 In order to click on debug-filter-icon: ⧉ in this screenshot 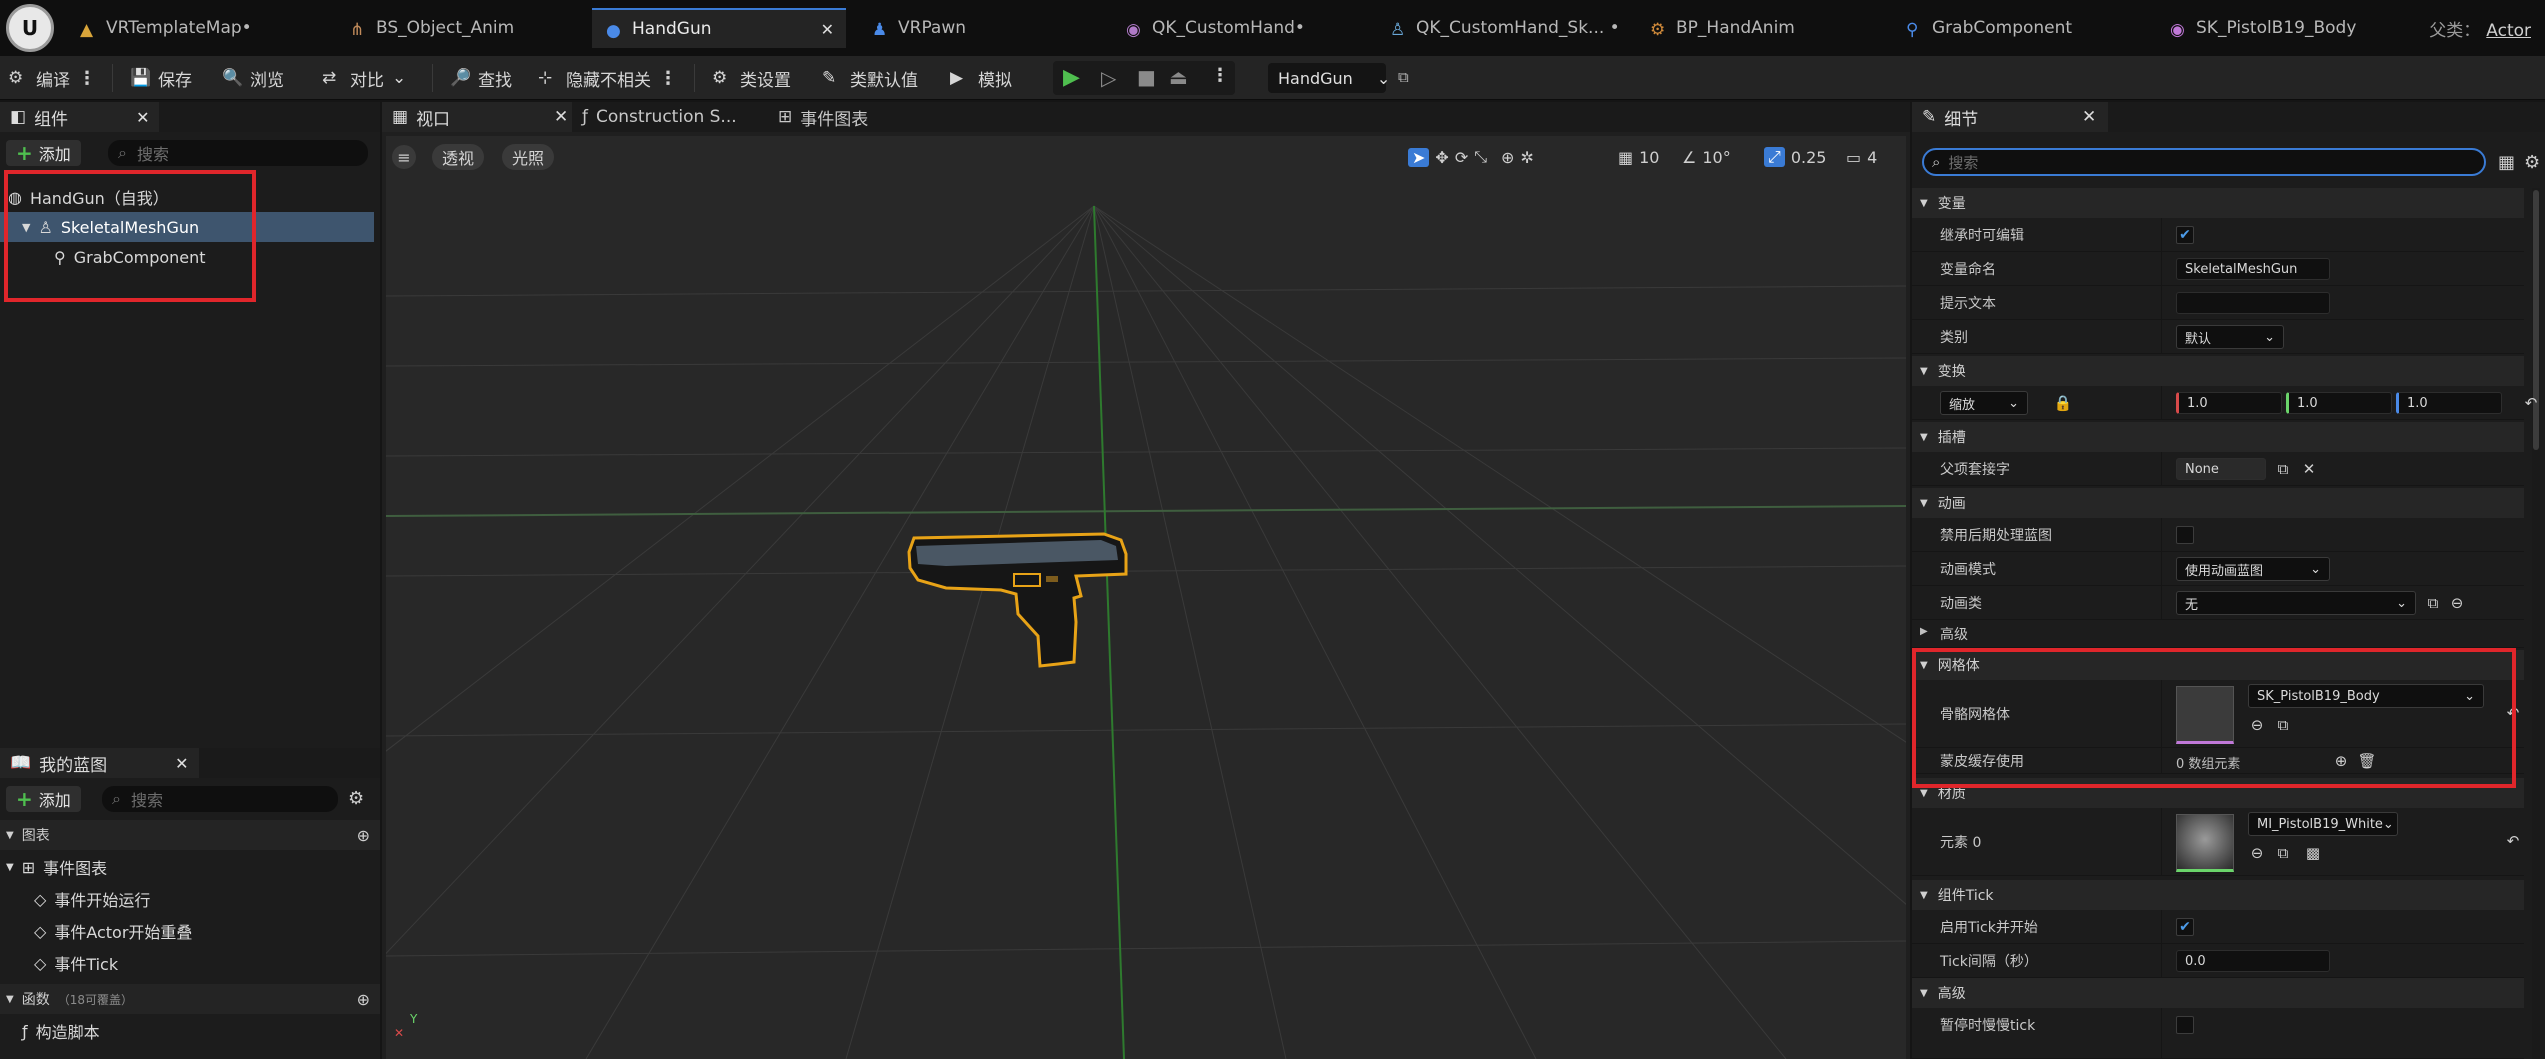, I will do `click(1403, 77)`.